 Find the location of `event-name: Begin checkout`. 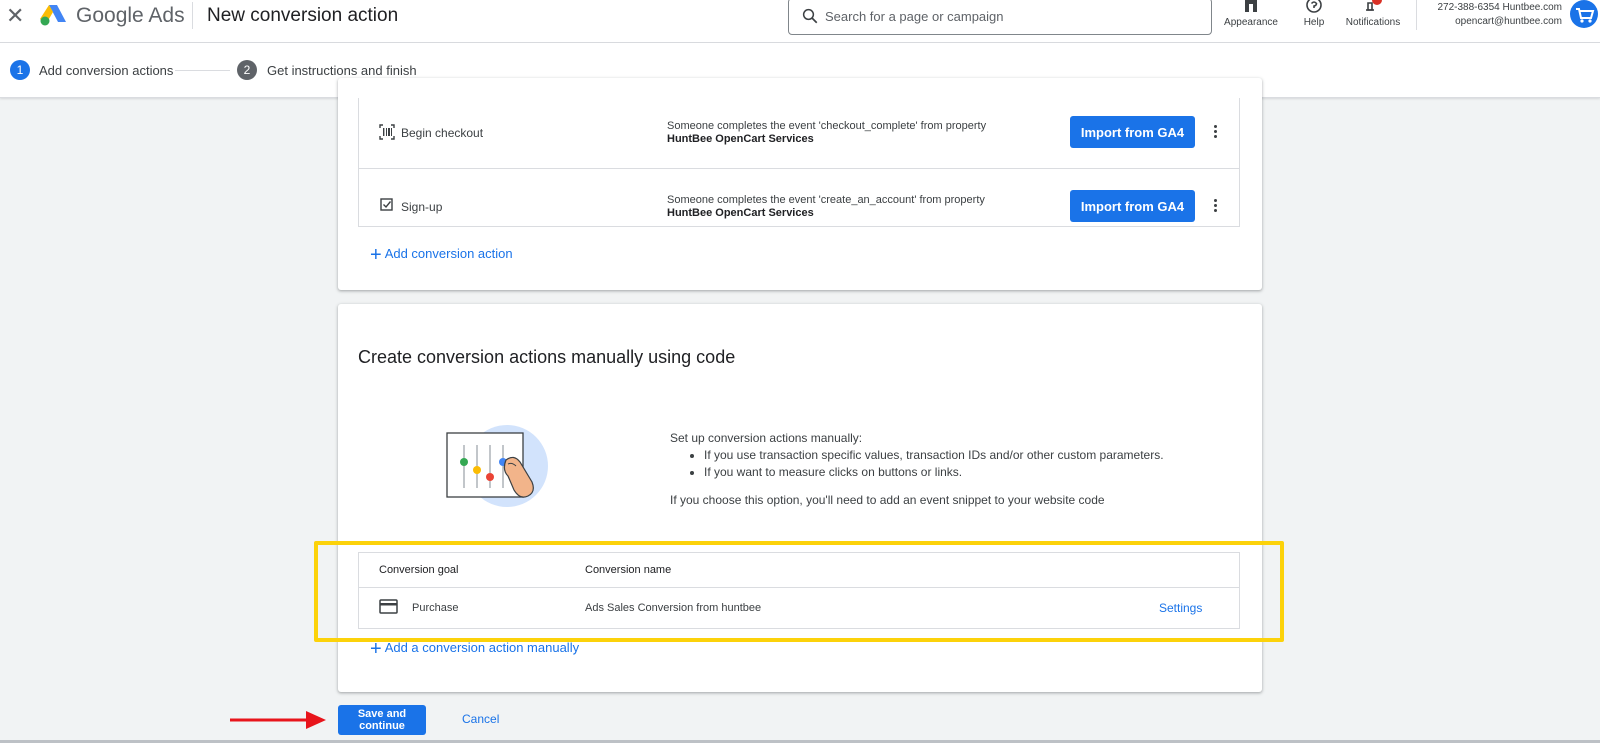

event-name: Begin checkout is located at coordinates (442, 133).